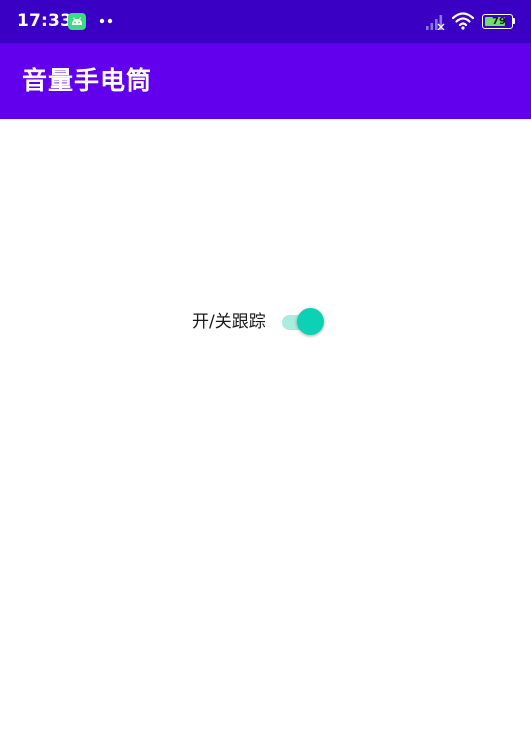  Describe the element at coordinates (463, 21) in the screenshot. I see `wifi-icon` at that location.